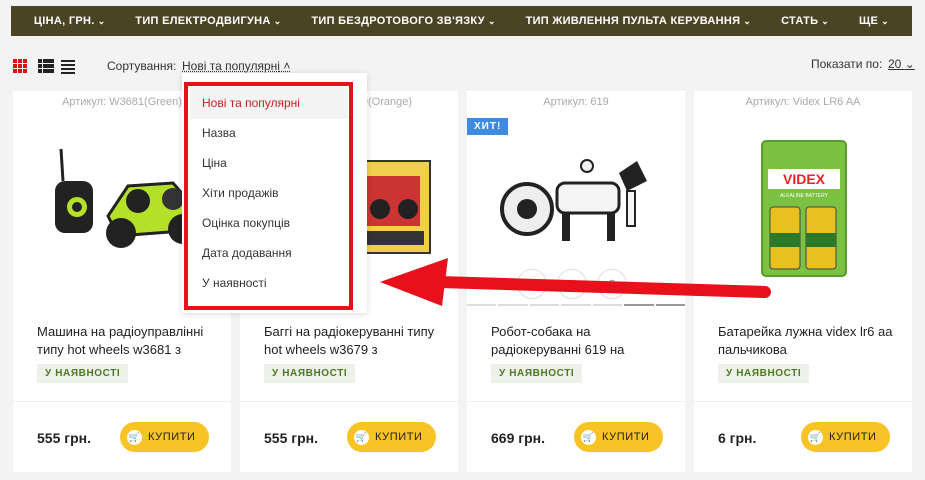 This screenshot has width=925, height=480. I want to click on per-page-select: 20 ⌄, so click(901, 64).